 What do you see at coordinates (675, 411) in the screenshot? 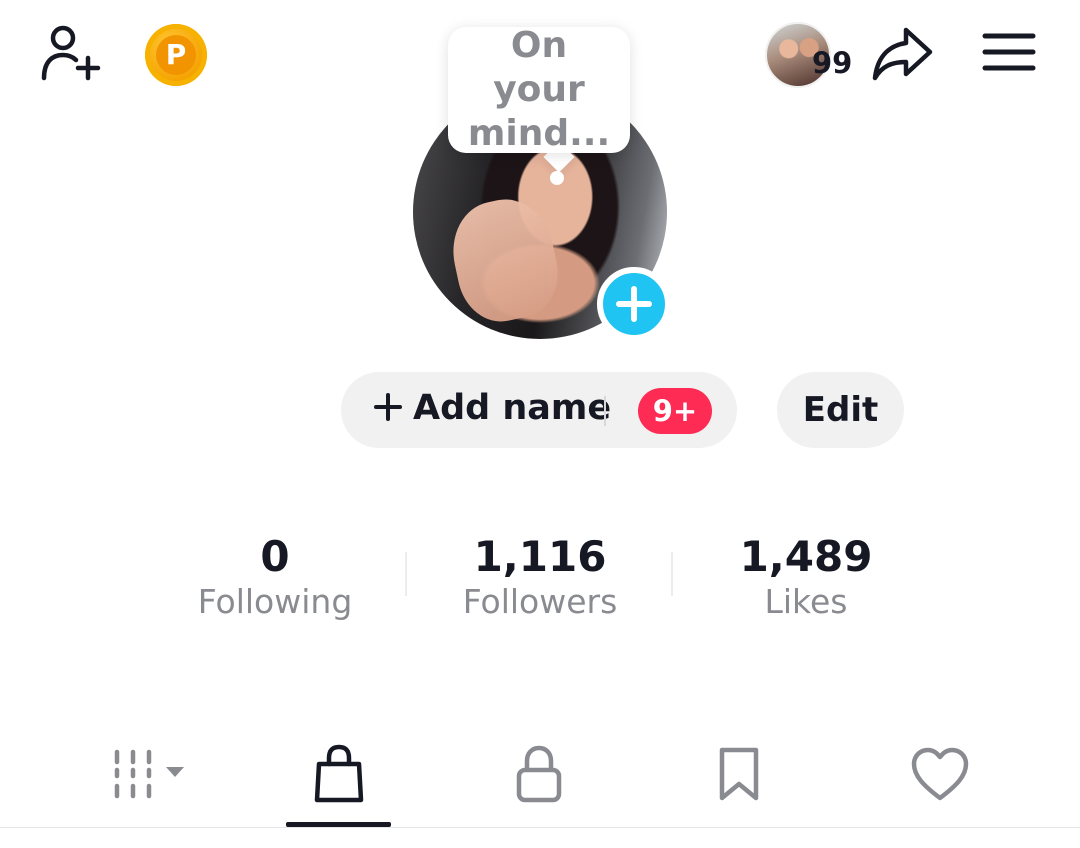
I see `notification-badge: 9+` at bounding box center [675, 411].